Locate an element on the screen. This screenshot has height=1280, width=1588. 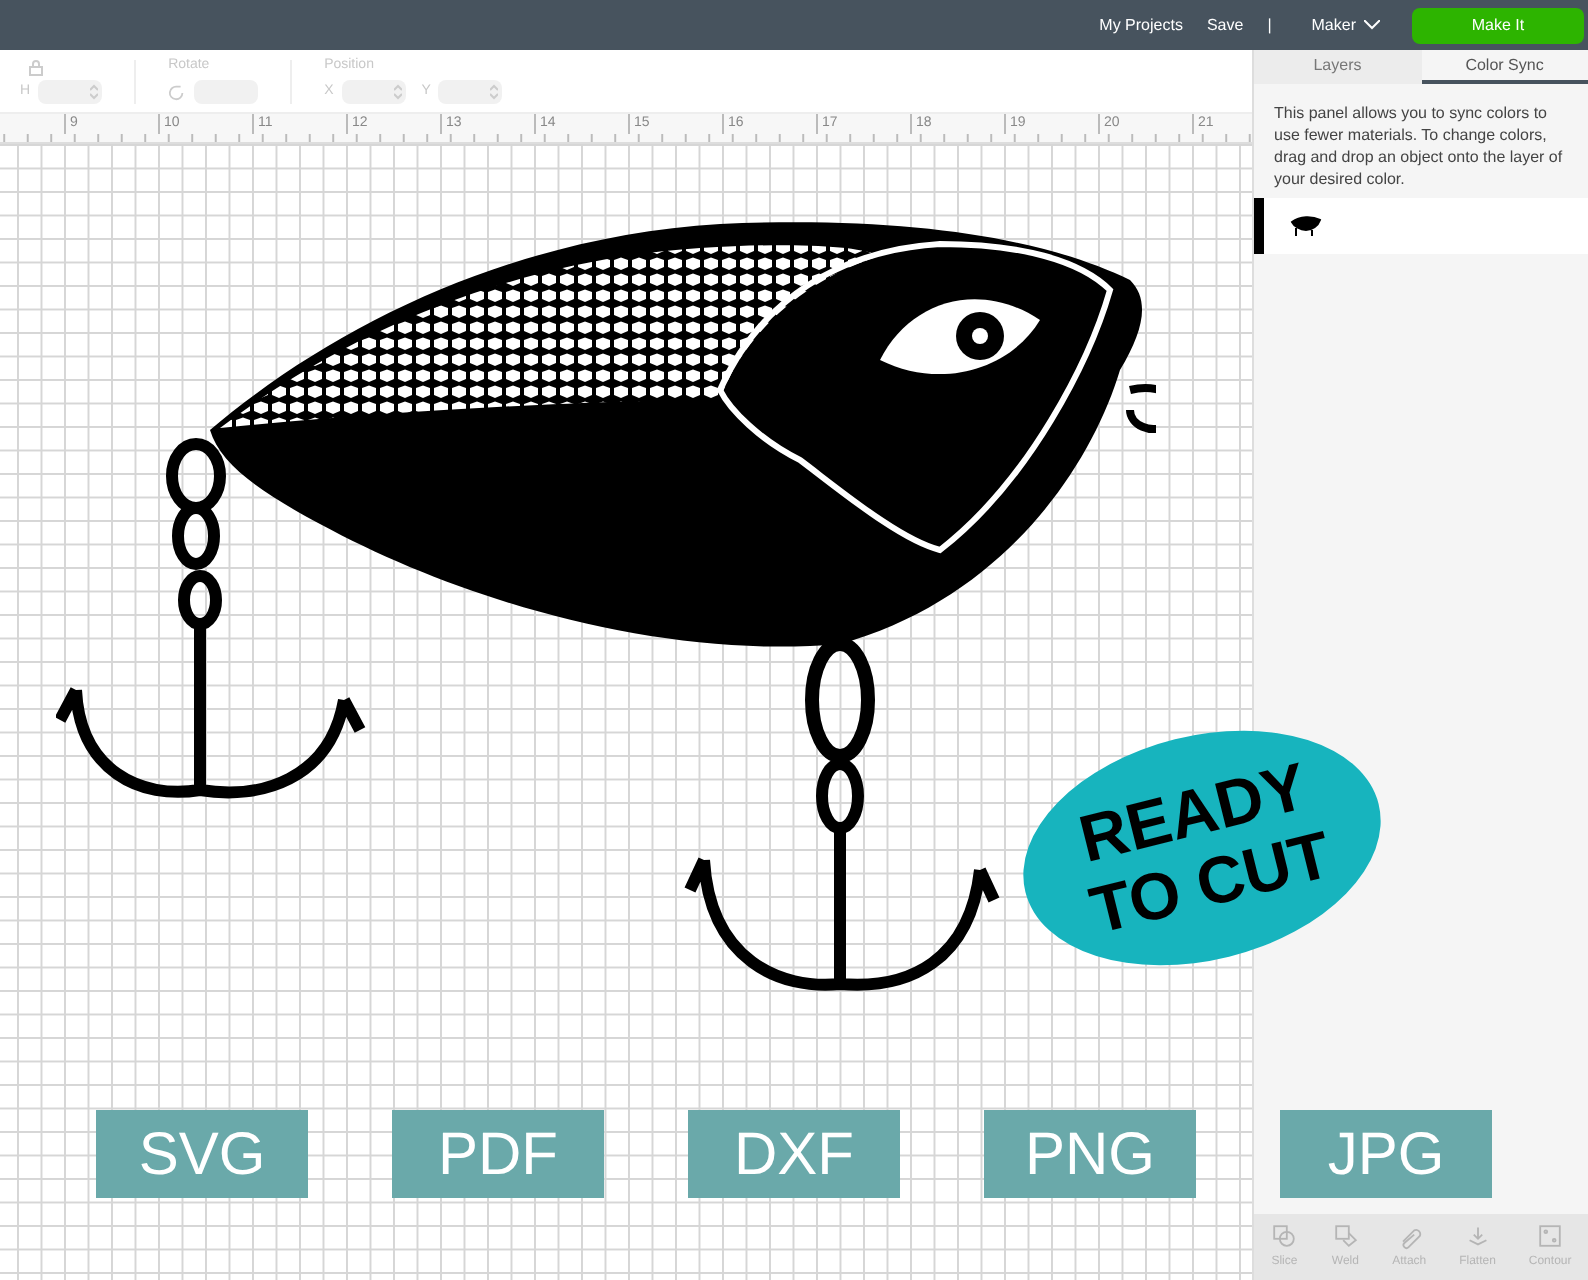
layer-row is located at coordinates (1421, 226).